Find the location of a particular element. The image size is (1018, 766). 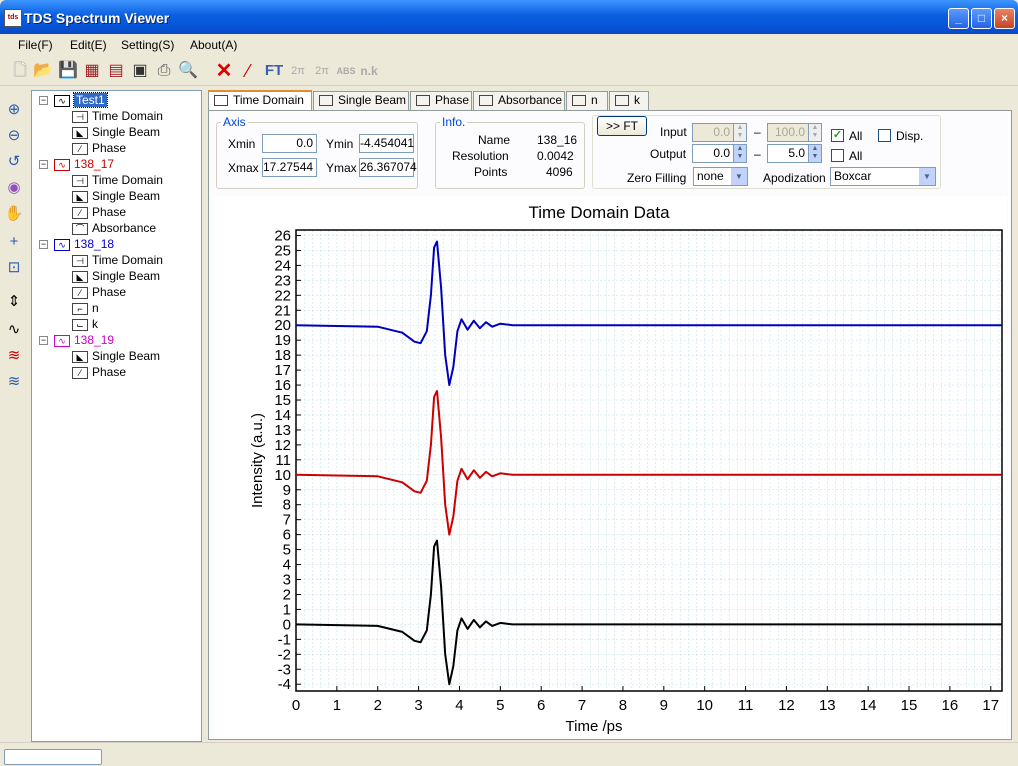

ymin-field: -4.454041 is located at coordinates (386, 143).